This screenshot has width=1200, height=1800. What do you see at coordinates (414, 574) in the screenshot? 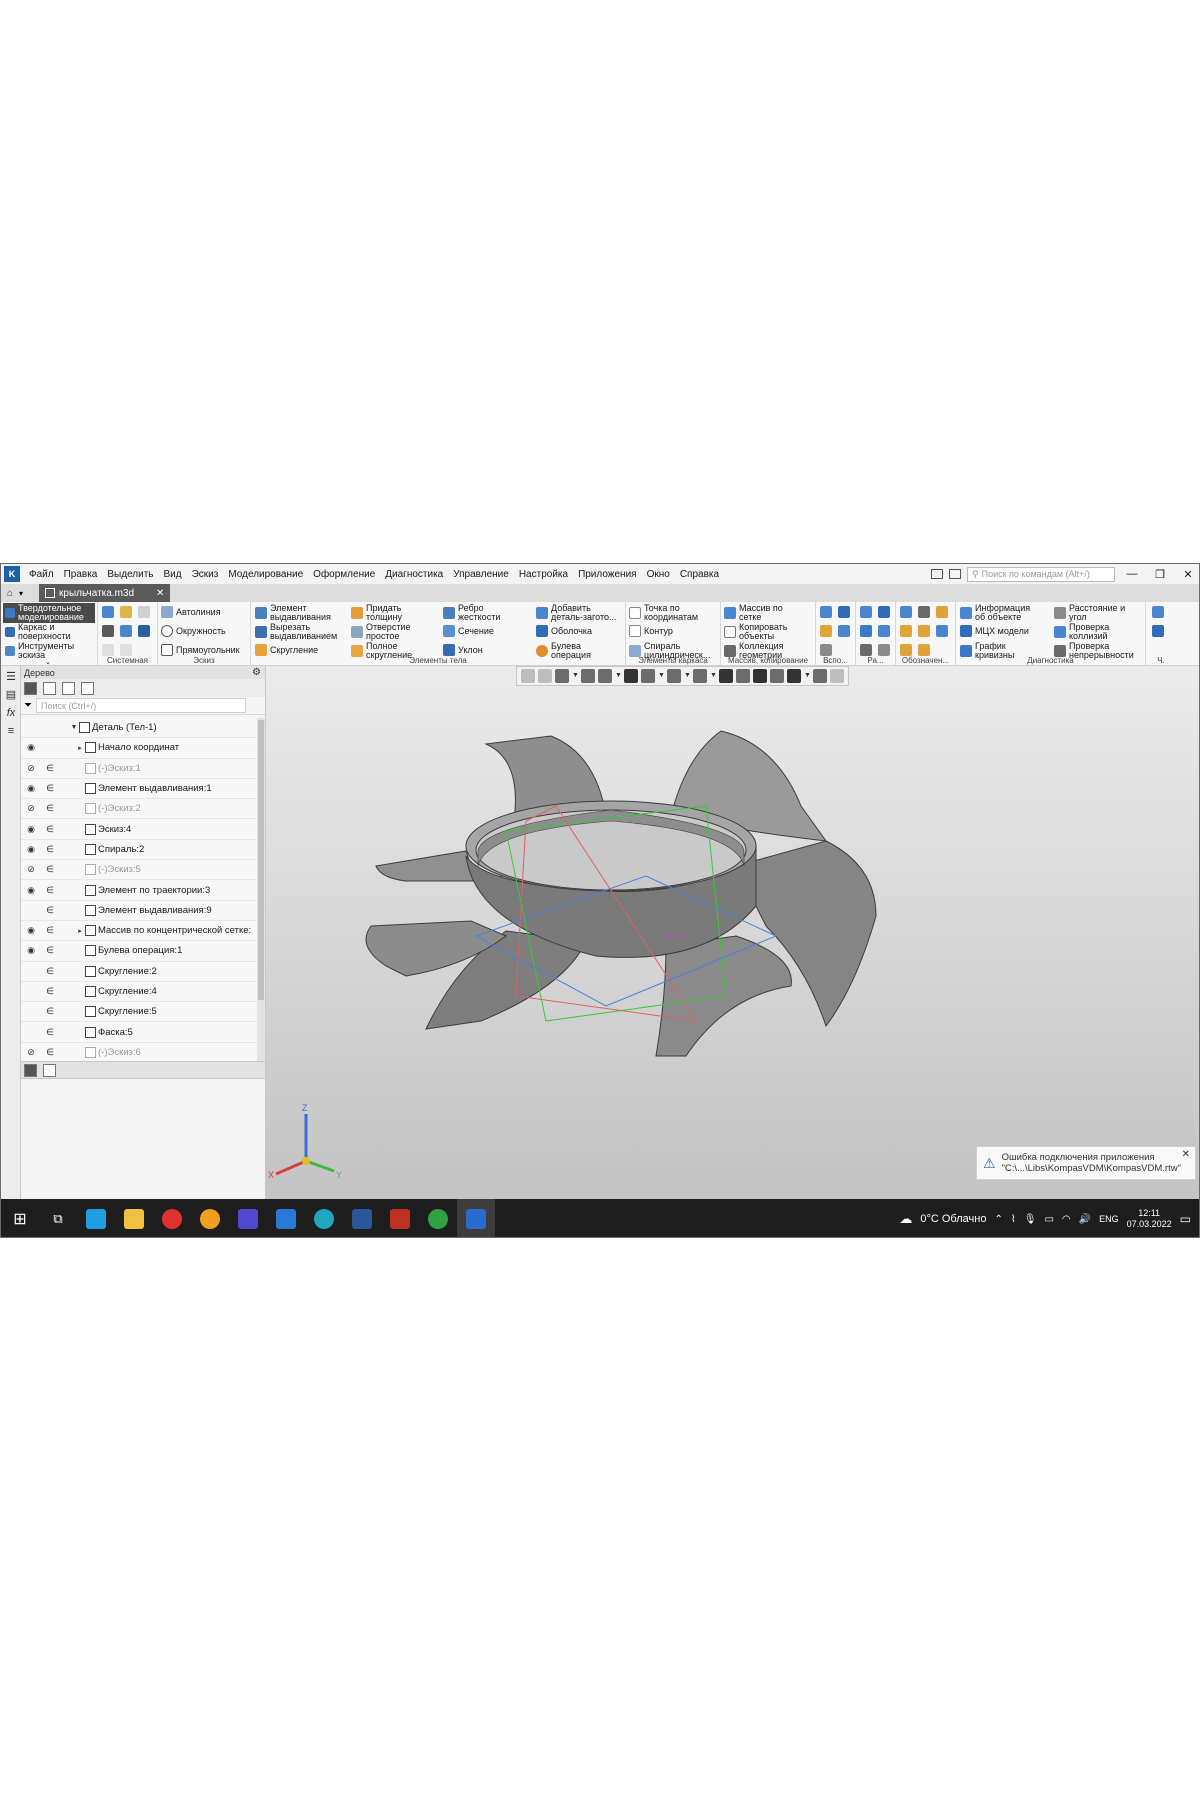
I see `menu-diagnostics: Диагностика` at bounding box center [414, 574].